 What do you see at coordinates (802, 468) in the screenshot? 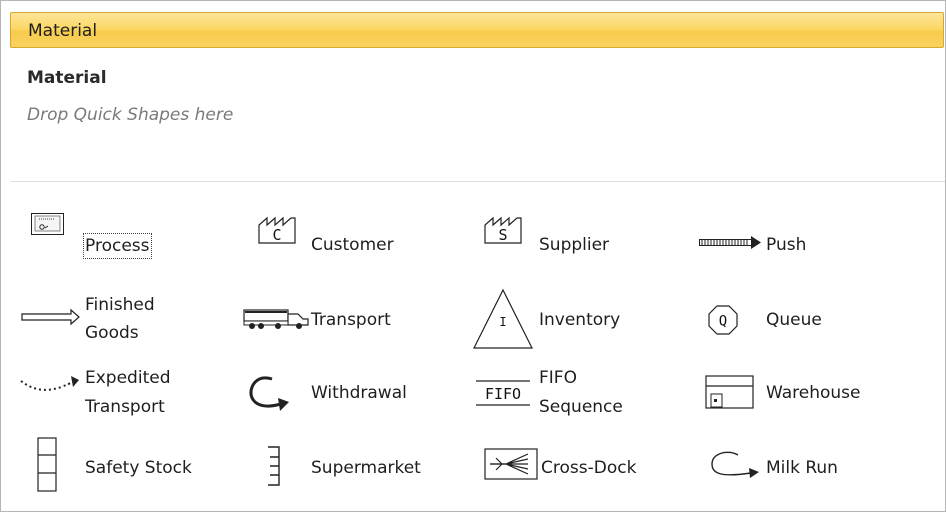
I see `shape-label: Milk Run` at bounding box center [802, 468].